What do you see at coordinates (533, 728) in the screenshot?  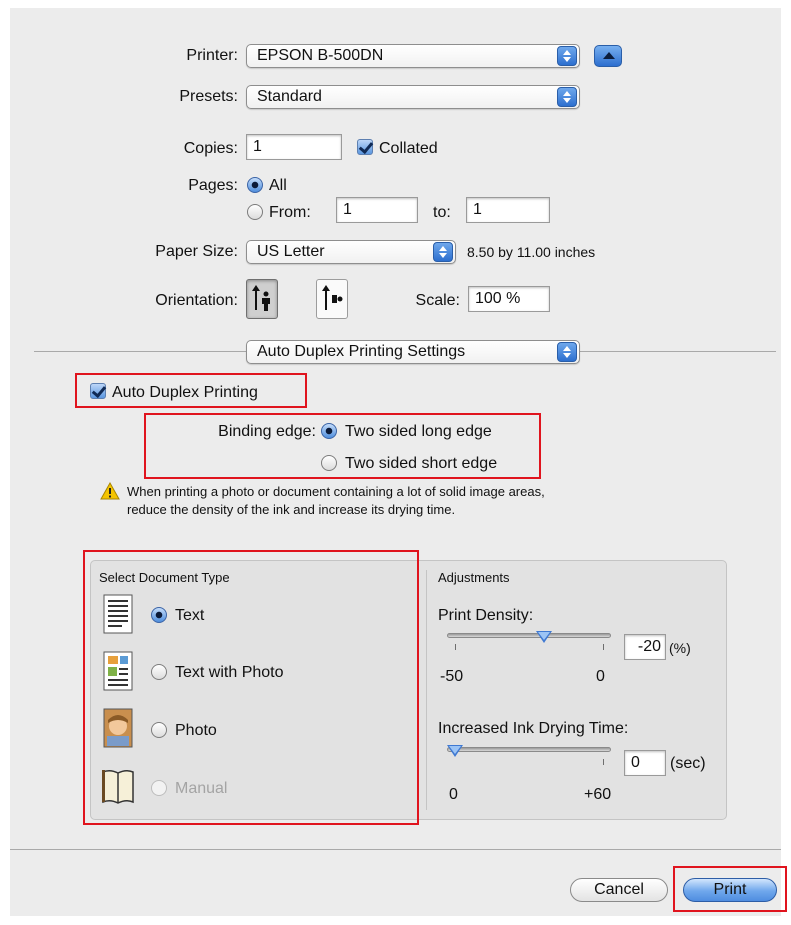 I see `drying-time-label: Increased Ink Drying Time:` at bounding box center [533, 728].